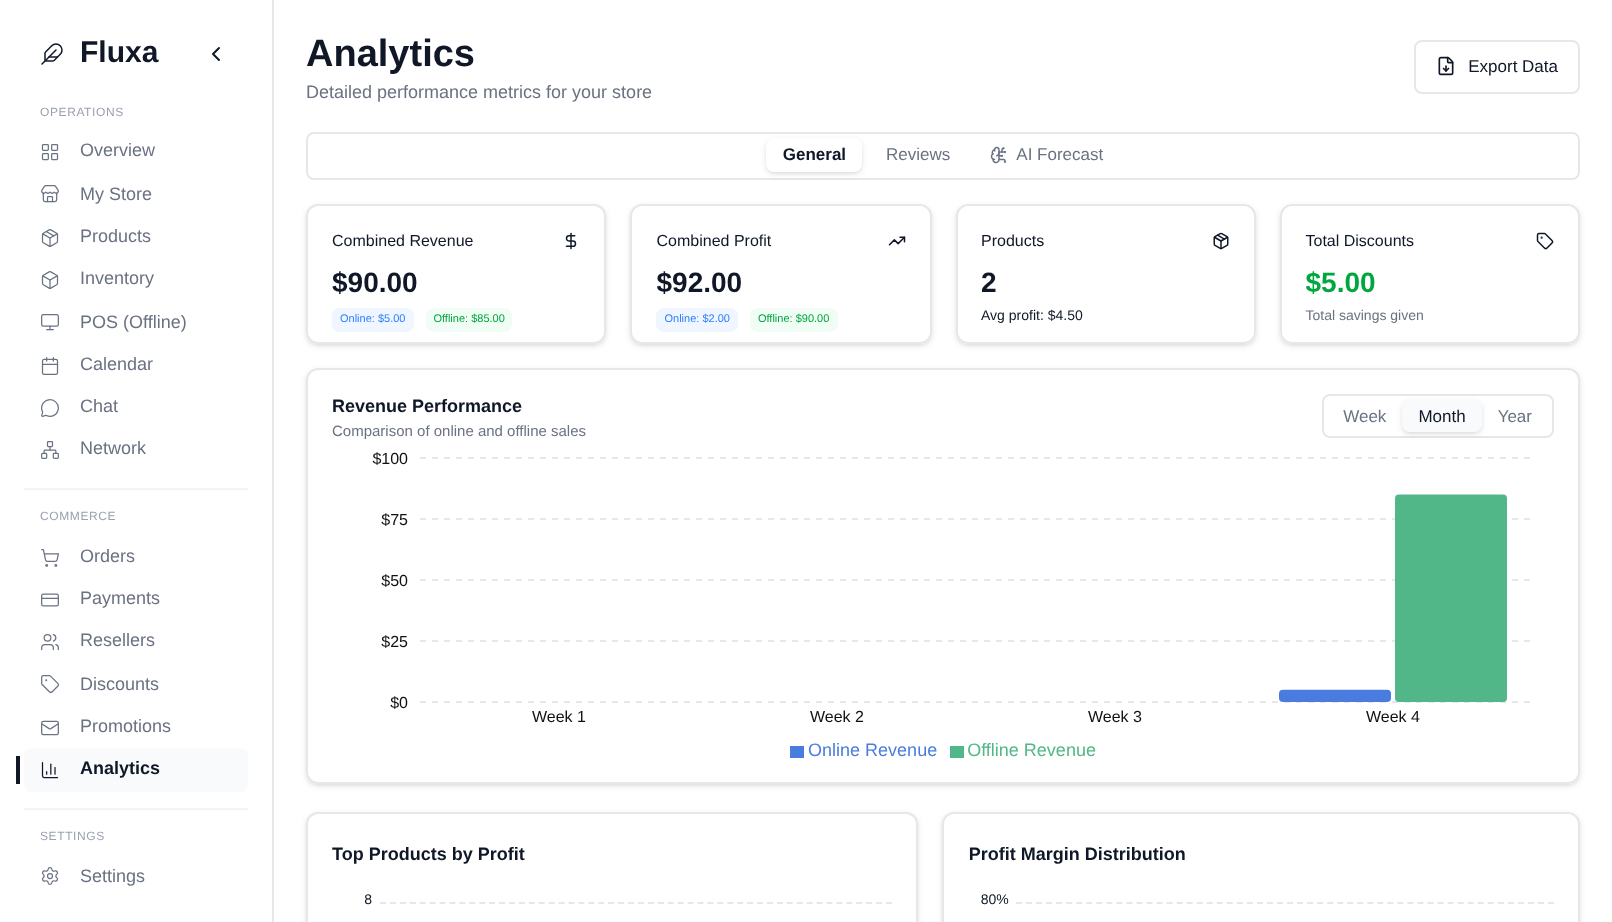 Image resolution: width=1612 pixels, height=922 pixels. Describe the element at coordinates (1359, 241) in the screenshot. I see `stat-title: Total Discounts` at that location.